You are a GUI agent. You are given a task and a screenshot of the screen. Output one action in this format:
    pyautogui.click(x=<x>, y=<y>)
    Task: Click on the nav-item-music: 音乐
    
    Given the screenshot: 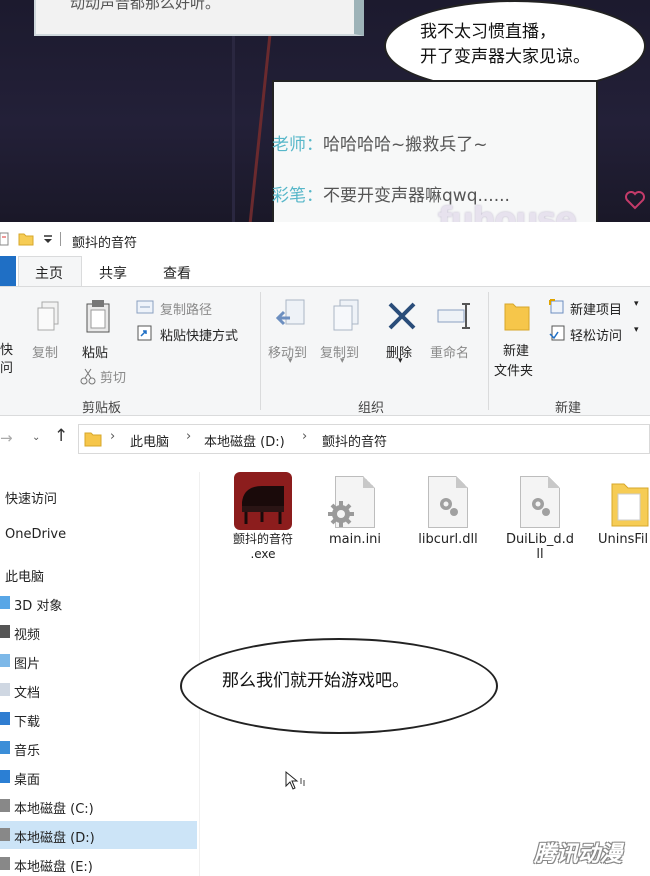 What is the action you would take?
    pyautogui.click(x=98, y=748)
    